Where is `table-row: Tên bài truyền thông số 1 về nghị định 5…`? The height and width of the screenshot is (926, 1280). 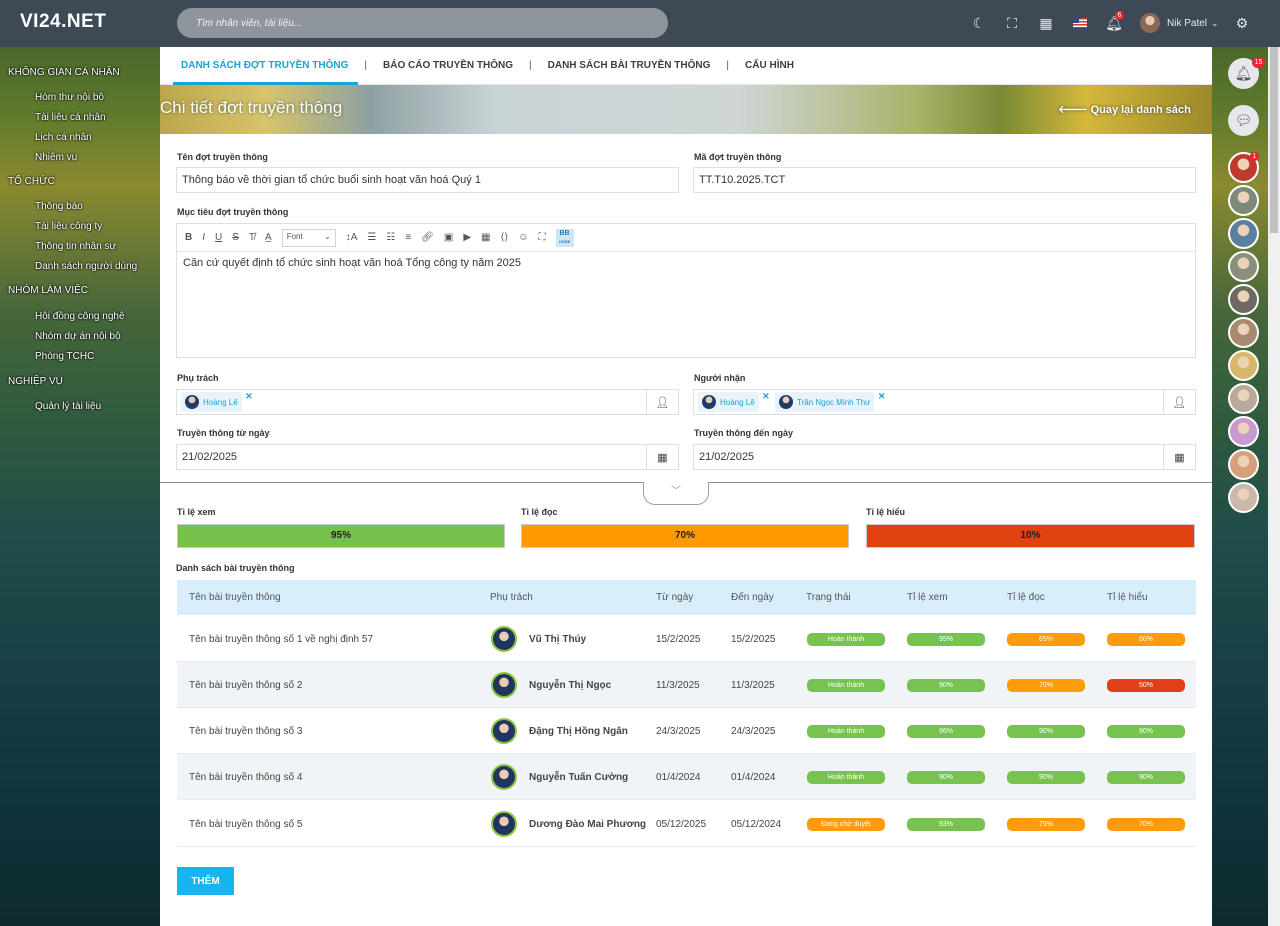 table-row: Tên bài truyền thông số 1 về nghị định 5… is located at coordinates (686, 639).